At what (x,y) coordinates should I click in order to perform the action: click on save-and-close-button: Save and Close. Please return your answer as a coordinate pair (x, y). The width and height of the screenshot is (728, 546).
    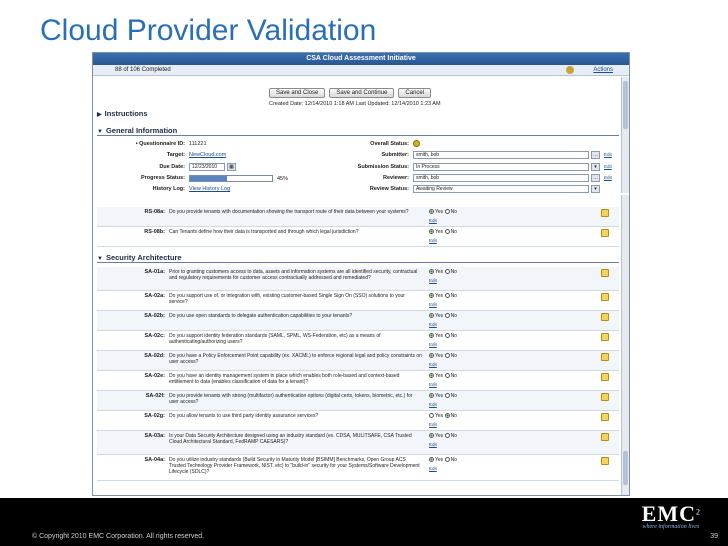
    Looking at the image, I should click on (297, 93).